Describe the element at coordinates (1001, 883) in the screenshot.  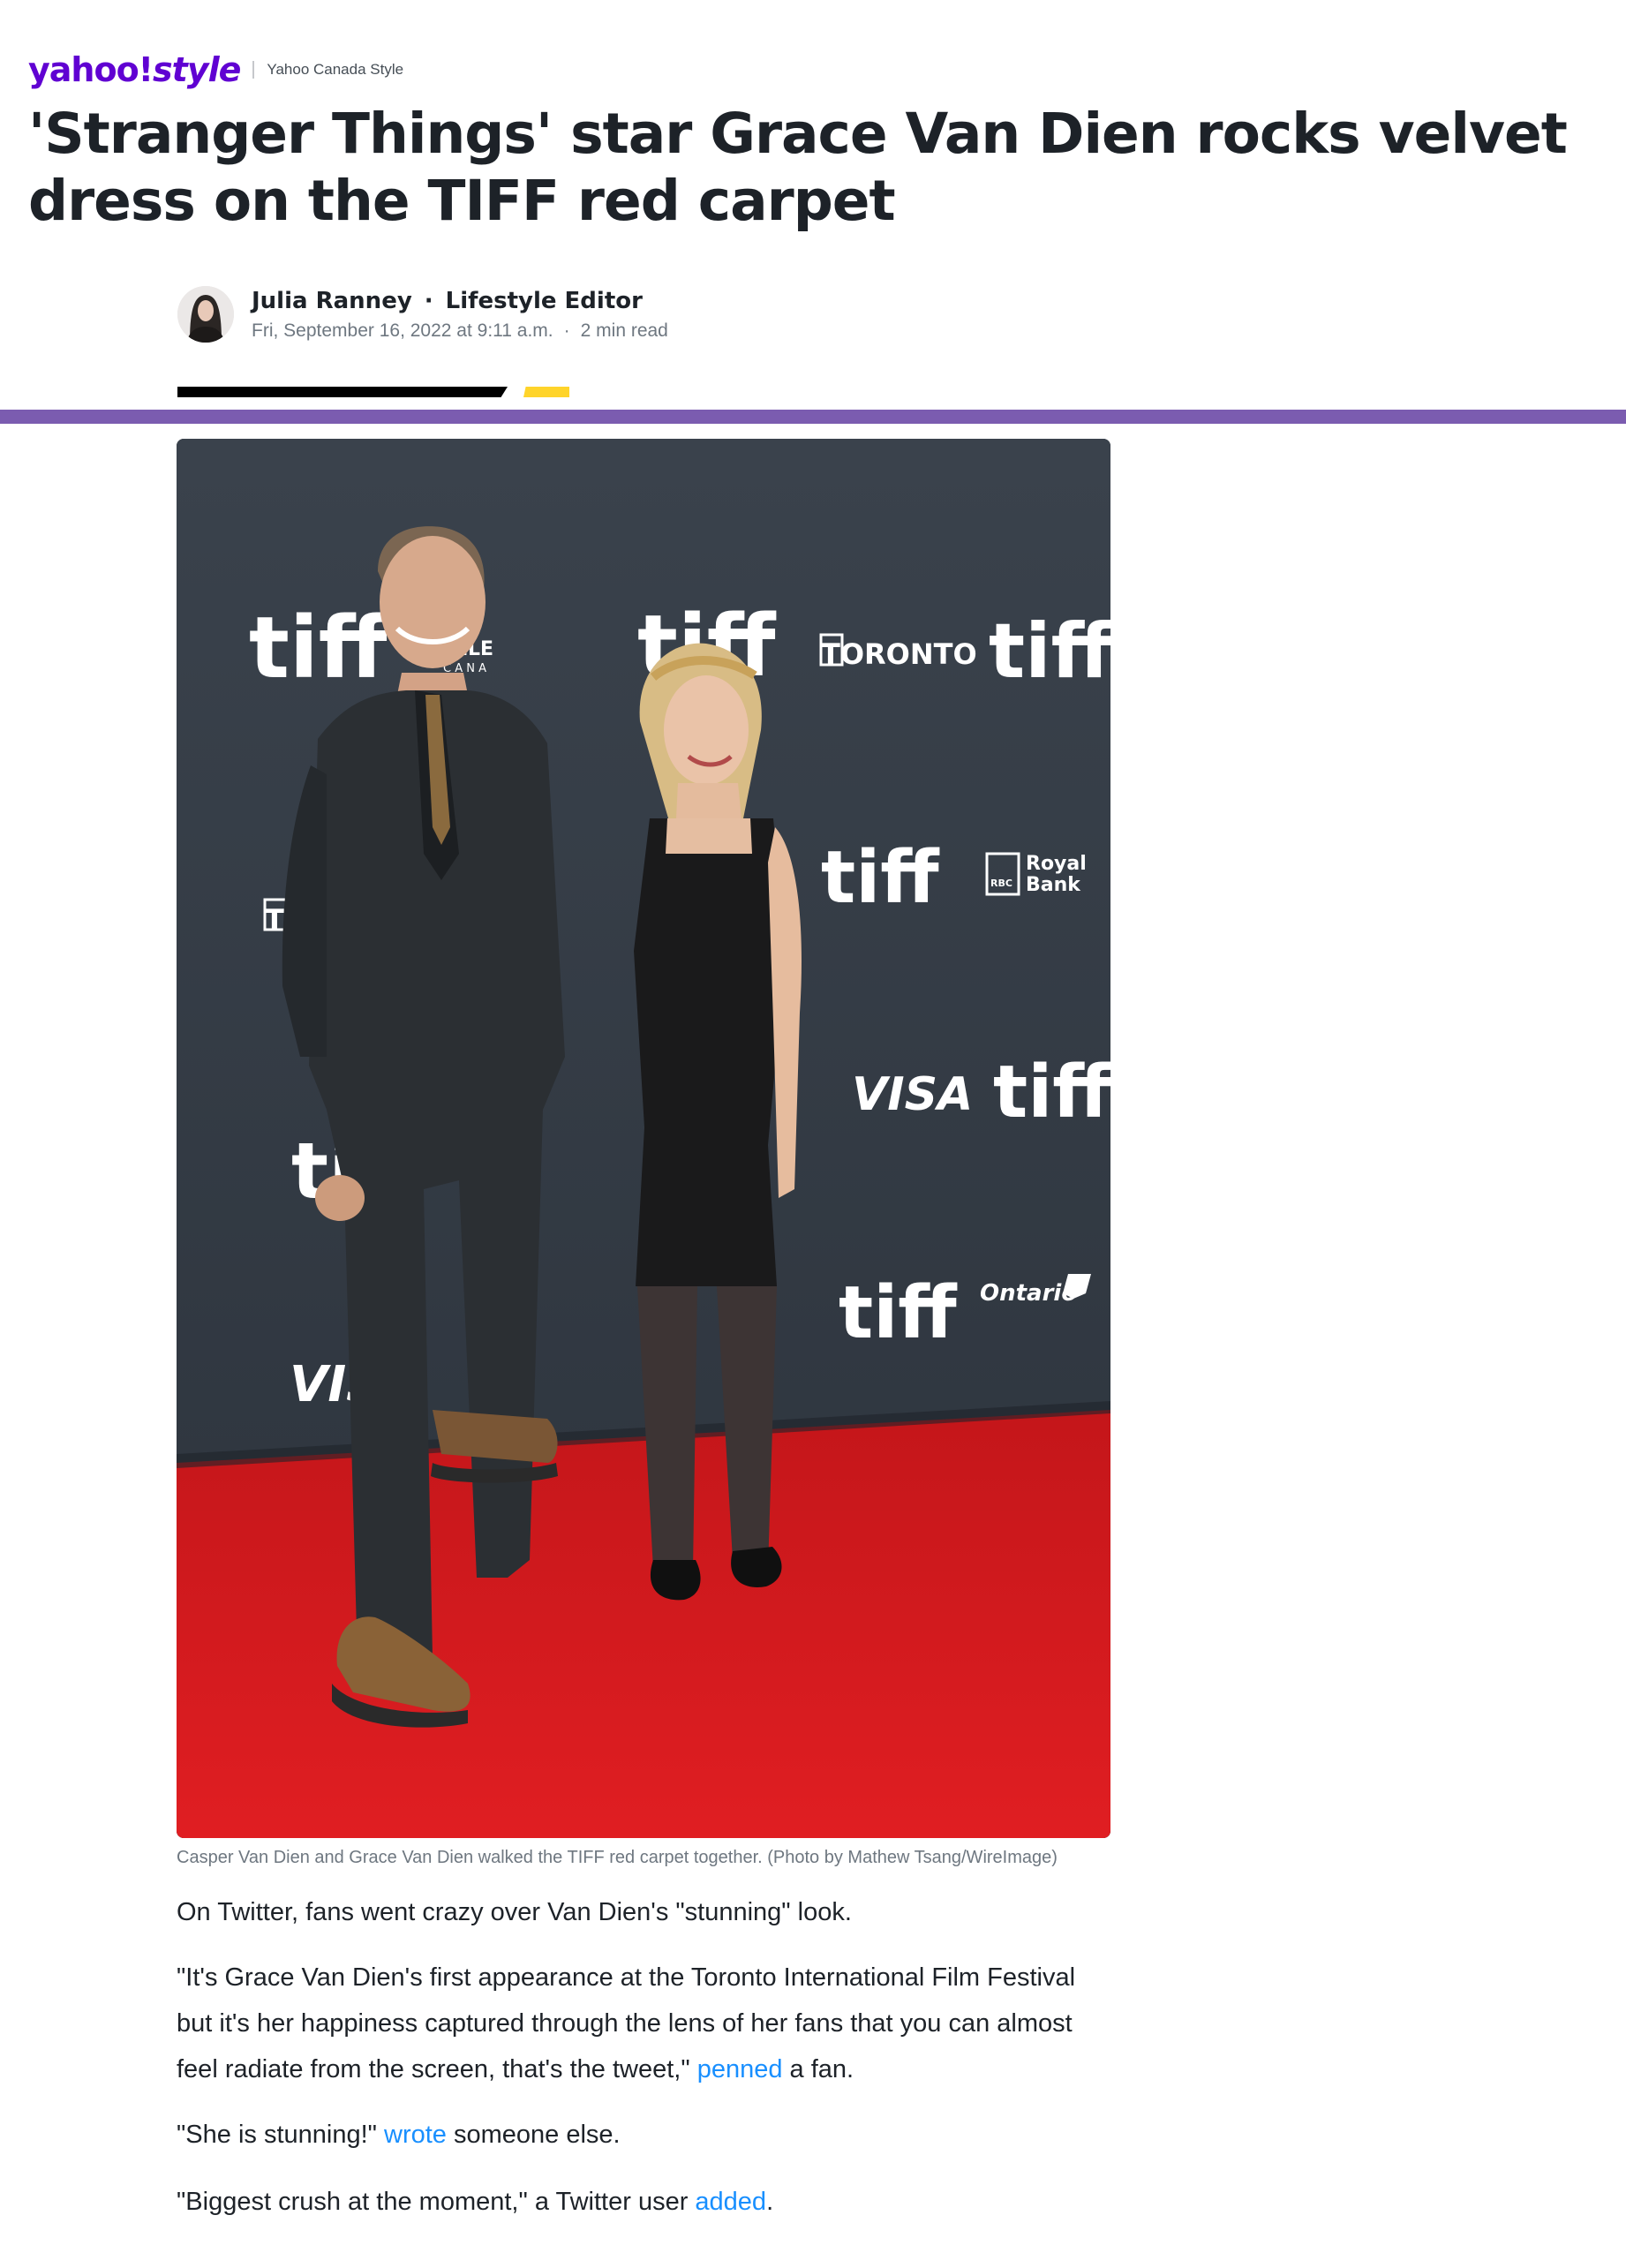
I see `backdrop-rbc: RBC` at that location.